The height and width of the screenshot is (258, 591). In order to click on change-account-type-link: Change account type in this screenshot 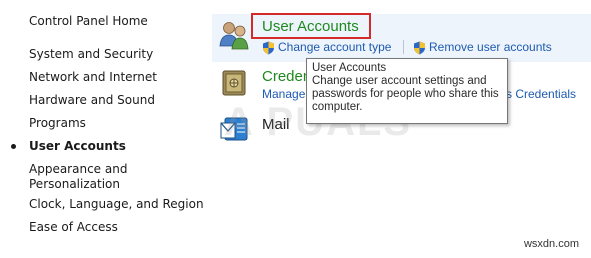, I will do `click(334, 47)`.